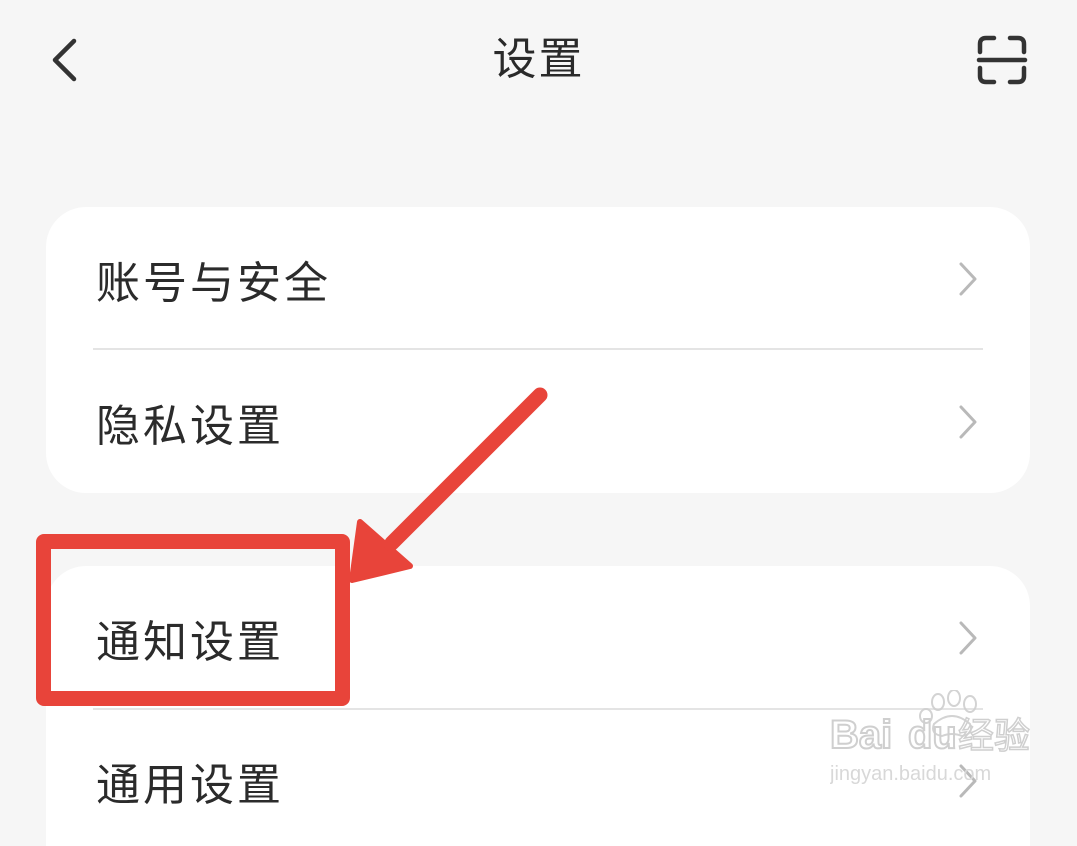 This screenshot has height=846, width=1077. Describe the element at coordinates (190, 642) in the screenshot. I see `settings-item-label: 通知设置` at that location.